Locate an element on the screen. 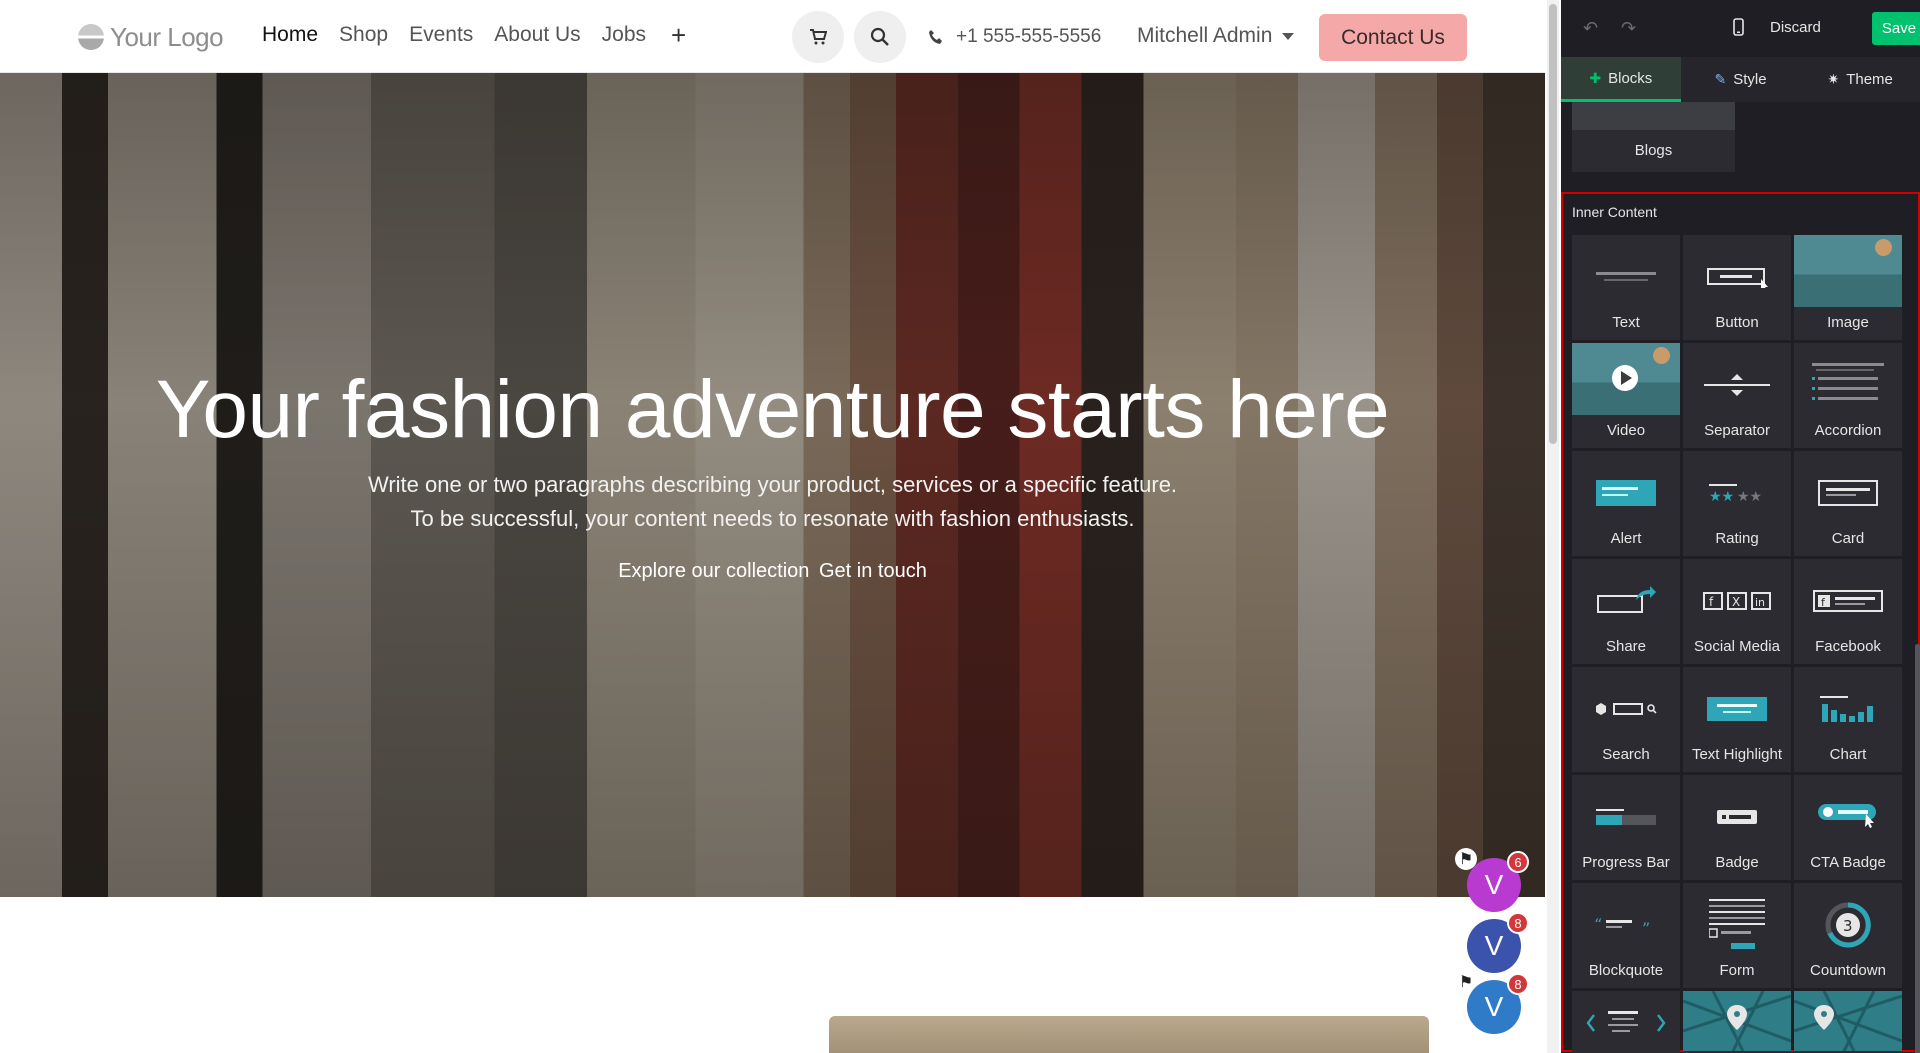  block-tile-alert: Alert is located at coordinates (1626, 503).